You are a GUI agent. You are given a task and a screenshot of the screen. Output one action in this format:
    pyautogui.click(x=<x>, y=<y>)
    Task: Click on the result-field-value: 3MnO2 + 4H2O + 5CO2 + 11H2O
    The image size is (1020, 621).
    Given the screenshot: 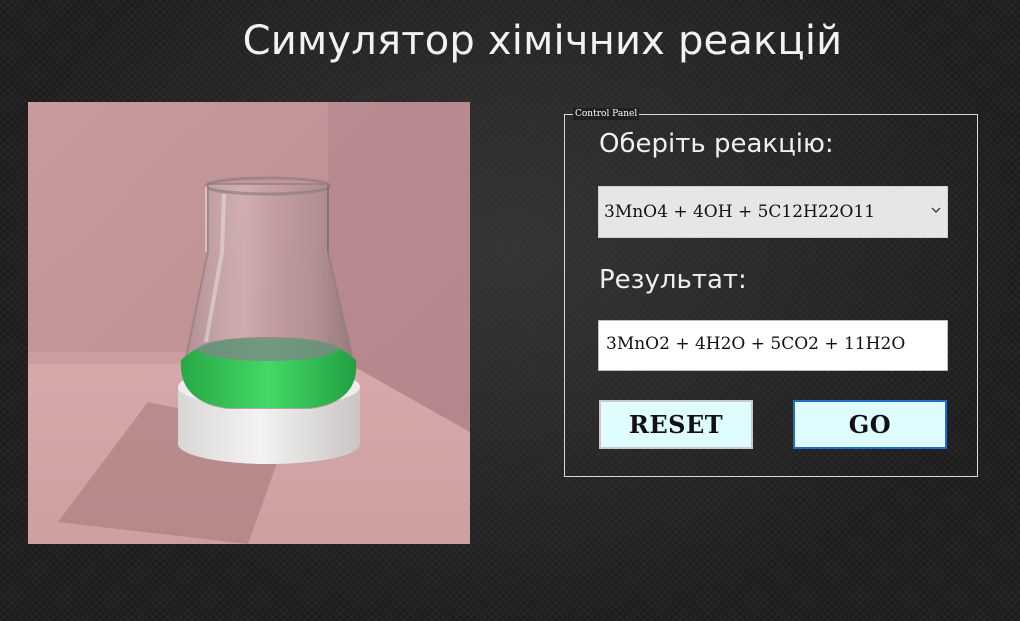 What is the action you would take?
    pyautogui.click(x=756, y=344)
    